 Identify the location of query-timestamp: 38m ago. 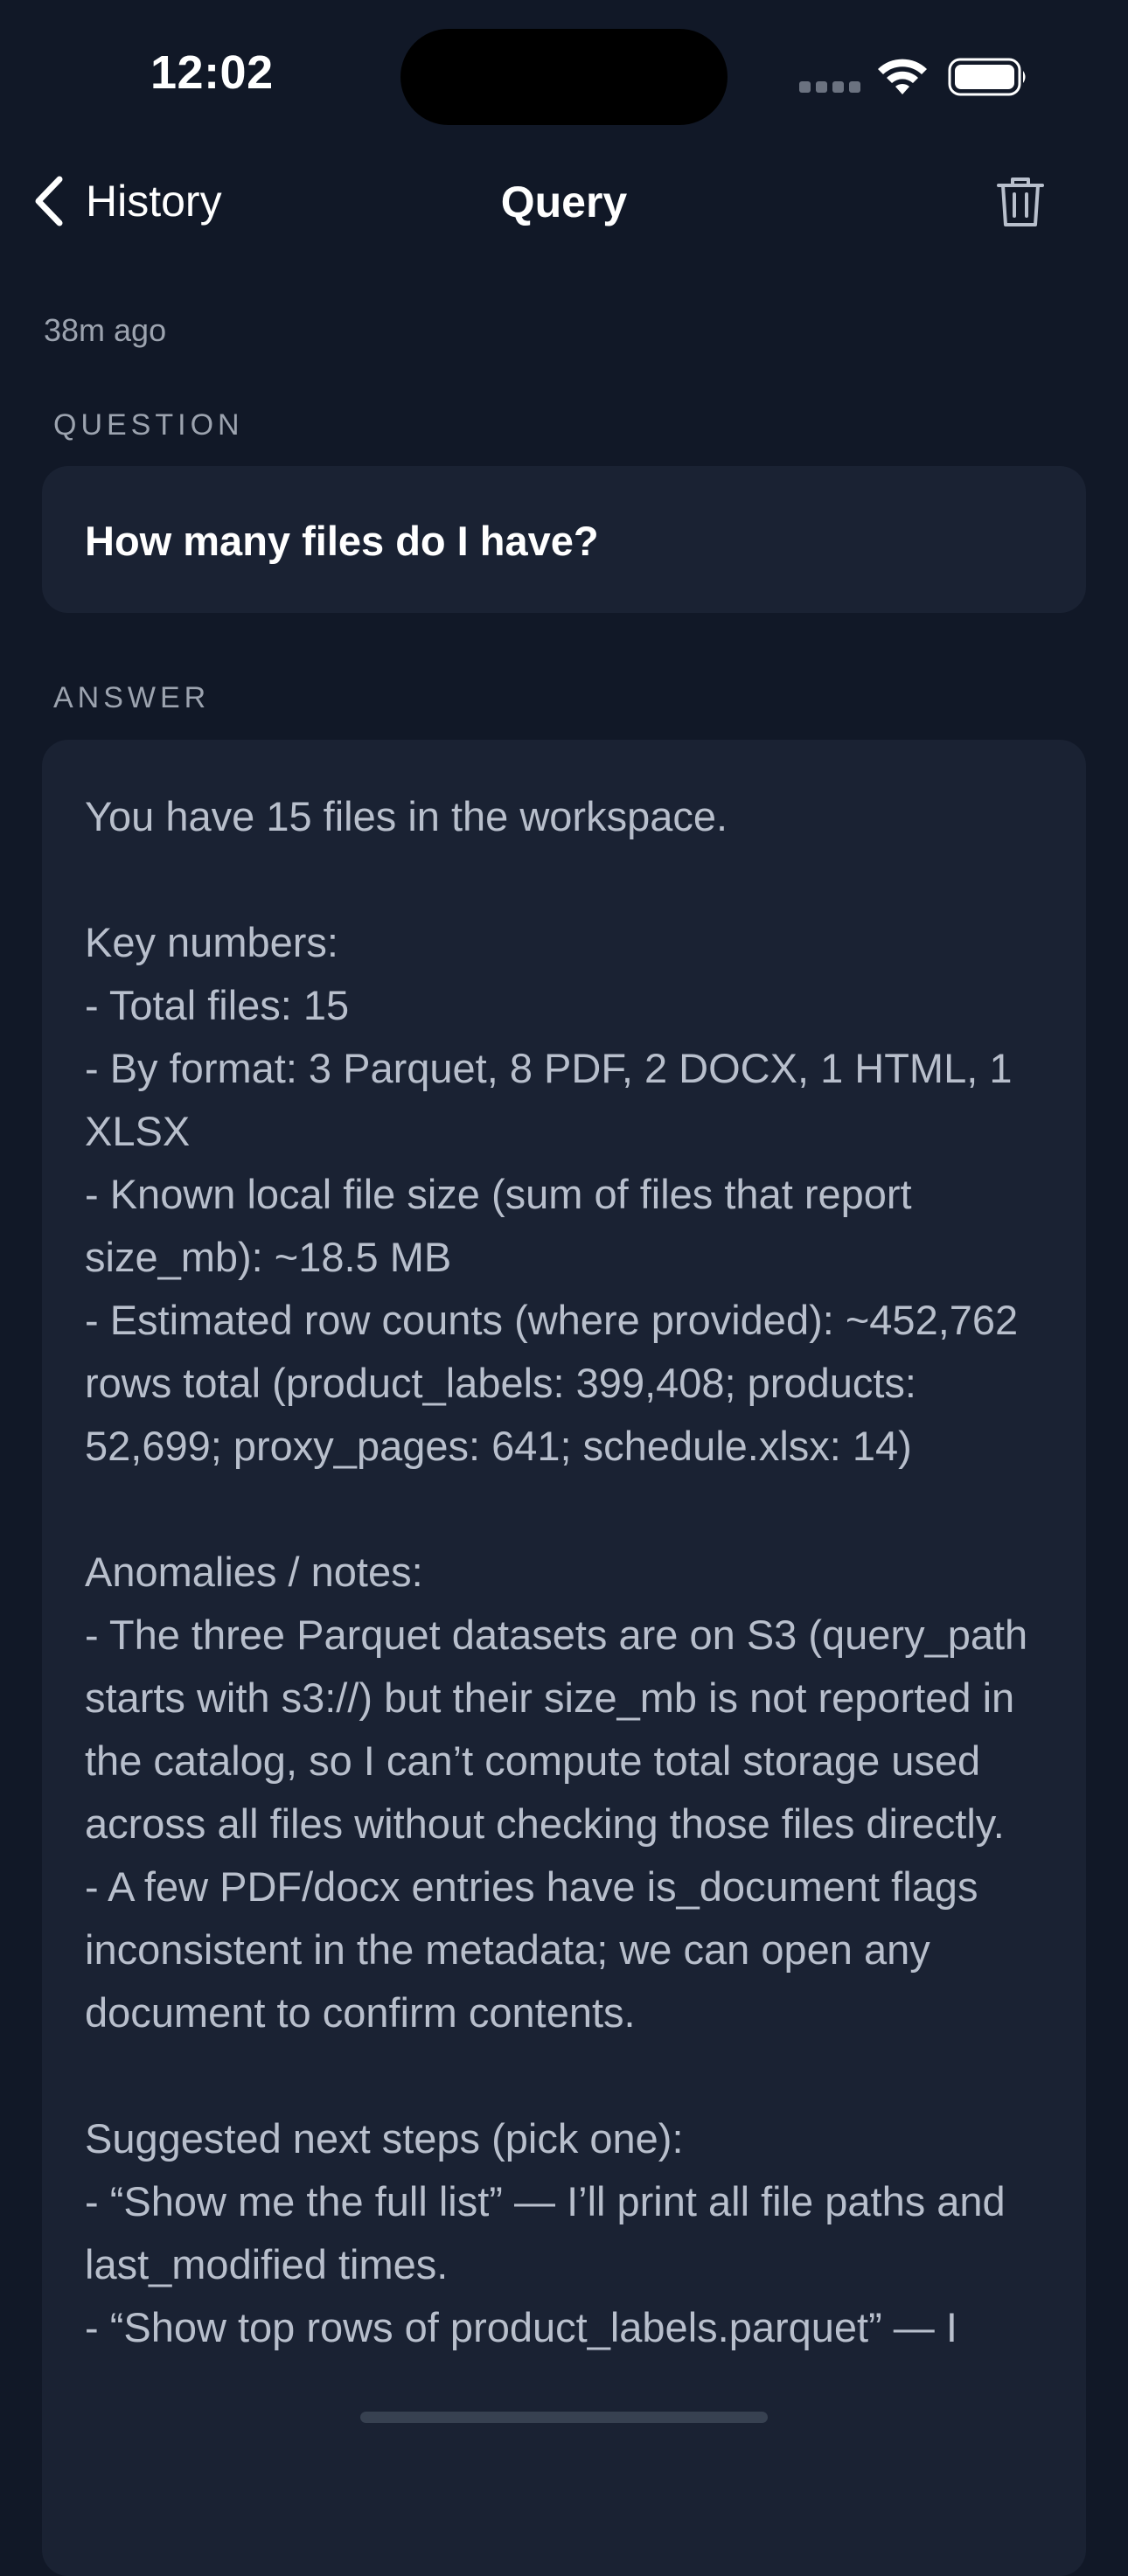
(105, 330).